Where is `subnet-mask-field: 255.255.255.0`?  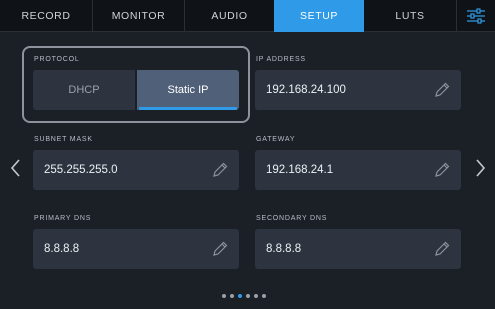
subnet-mask-field: 255.255.255.0 is located at coordinates (136, 170).